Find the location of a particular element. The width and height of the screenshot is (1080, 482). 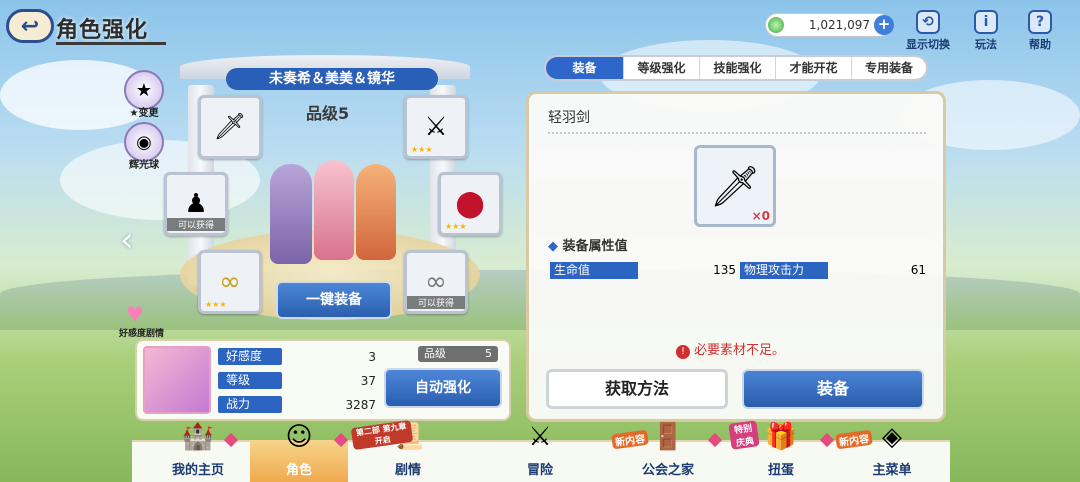

heart-icon: ♥ is located at coordinates (135, 314).